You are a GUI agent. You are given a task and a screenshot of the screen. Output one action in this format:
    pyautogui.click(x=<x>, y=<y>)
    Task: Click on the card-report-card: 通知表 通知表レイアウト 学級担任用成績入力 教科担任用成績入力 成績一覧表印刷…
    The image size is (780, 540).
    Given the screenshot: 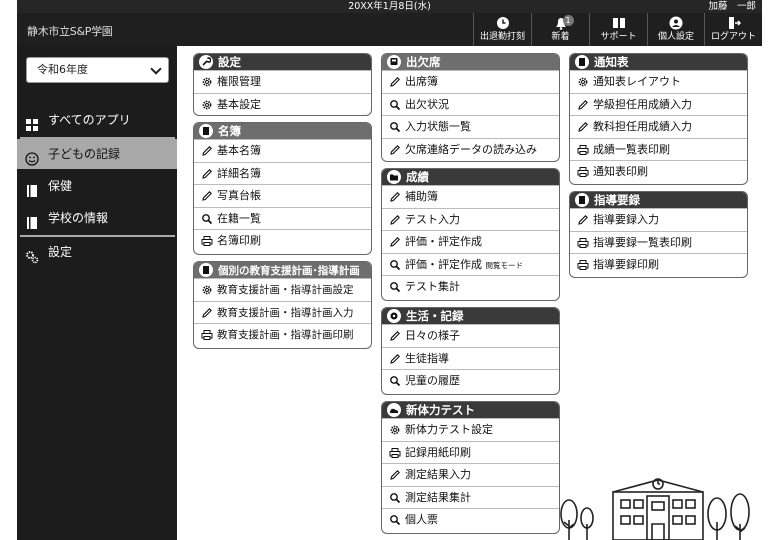 What is the action you would take?
    pyautogui.click(x=658, y=119)
    